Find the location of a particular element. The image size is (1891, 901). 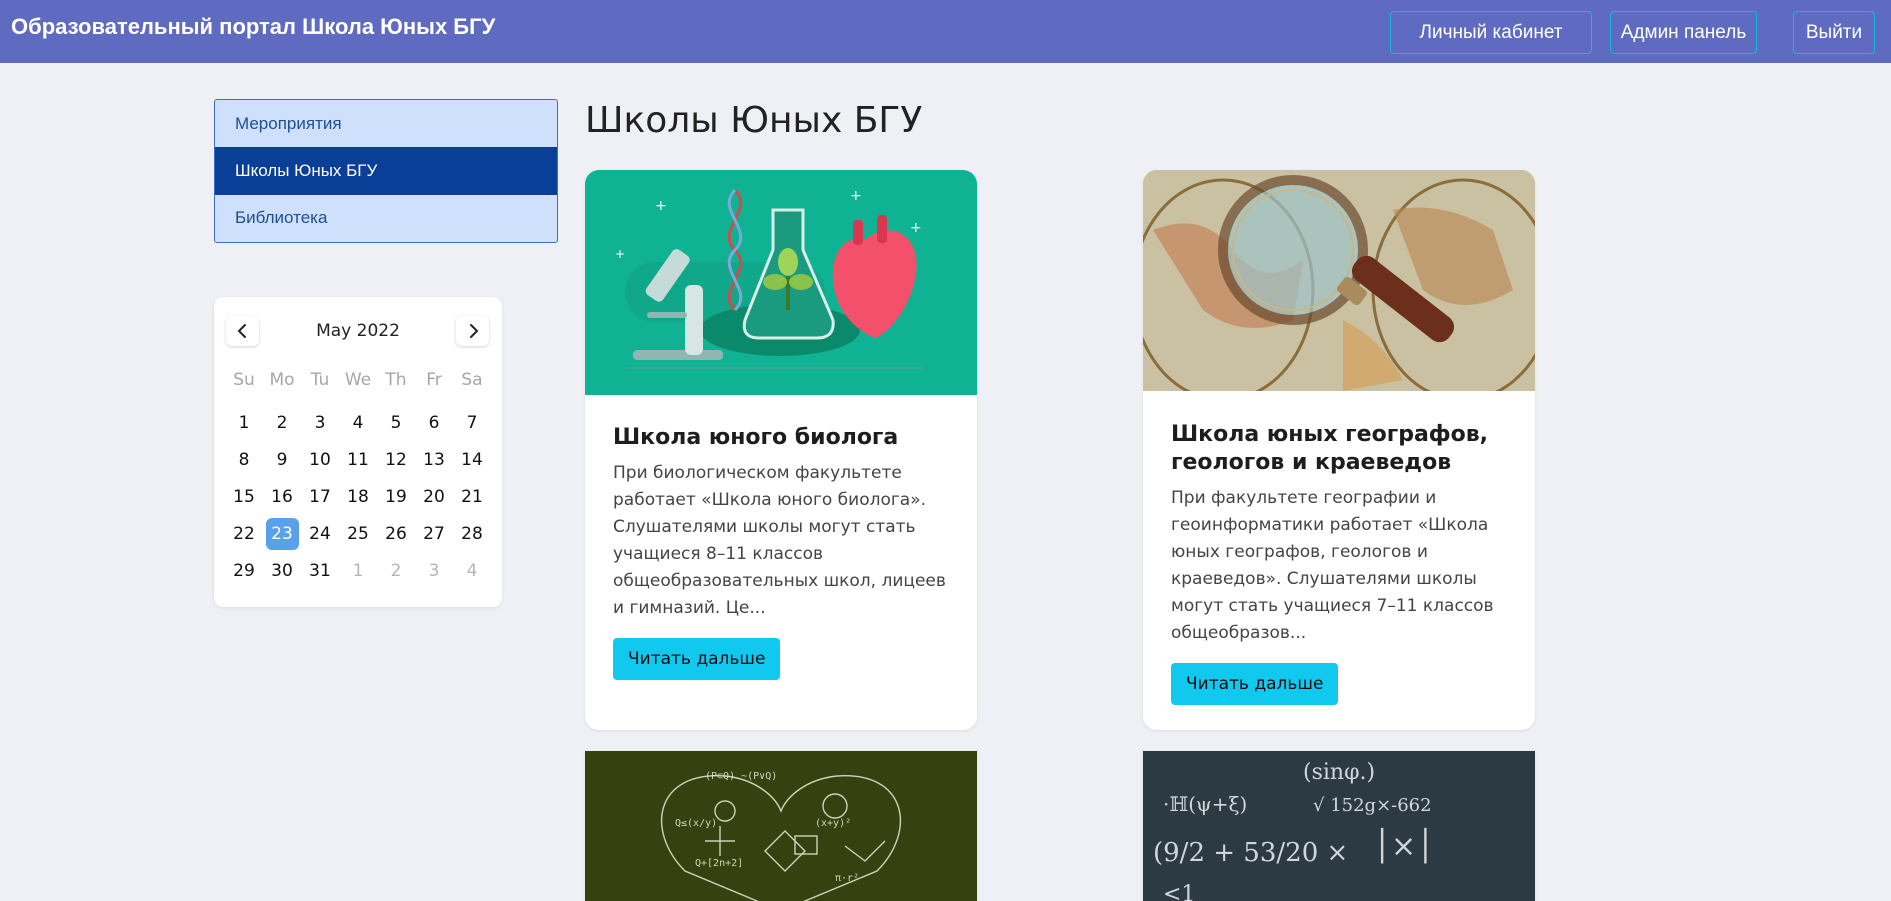

calendar-day: 16 is located at coordinates (282, 496).